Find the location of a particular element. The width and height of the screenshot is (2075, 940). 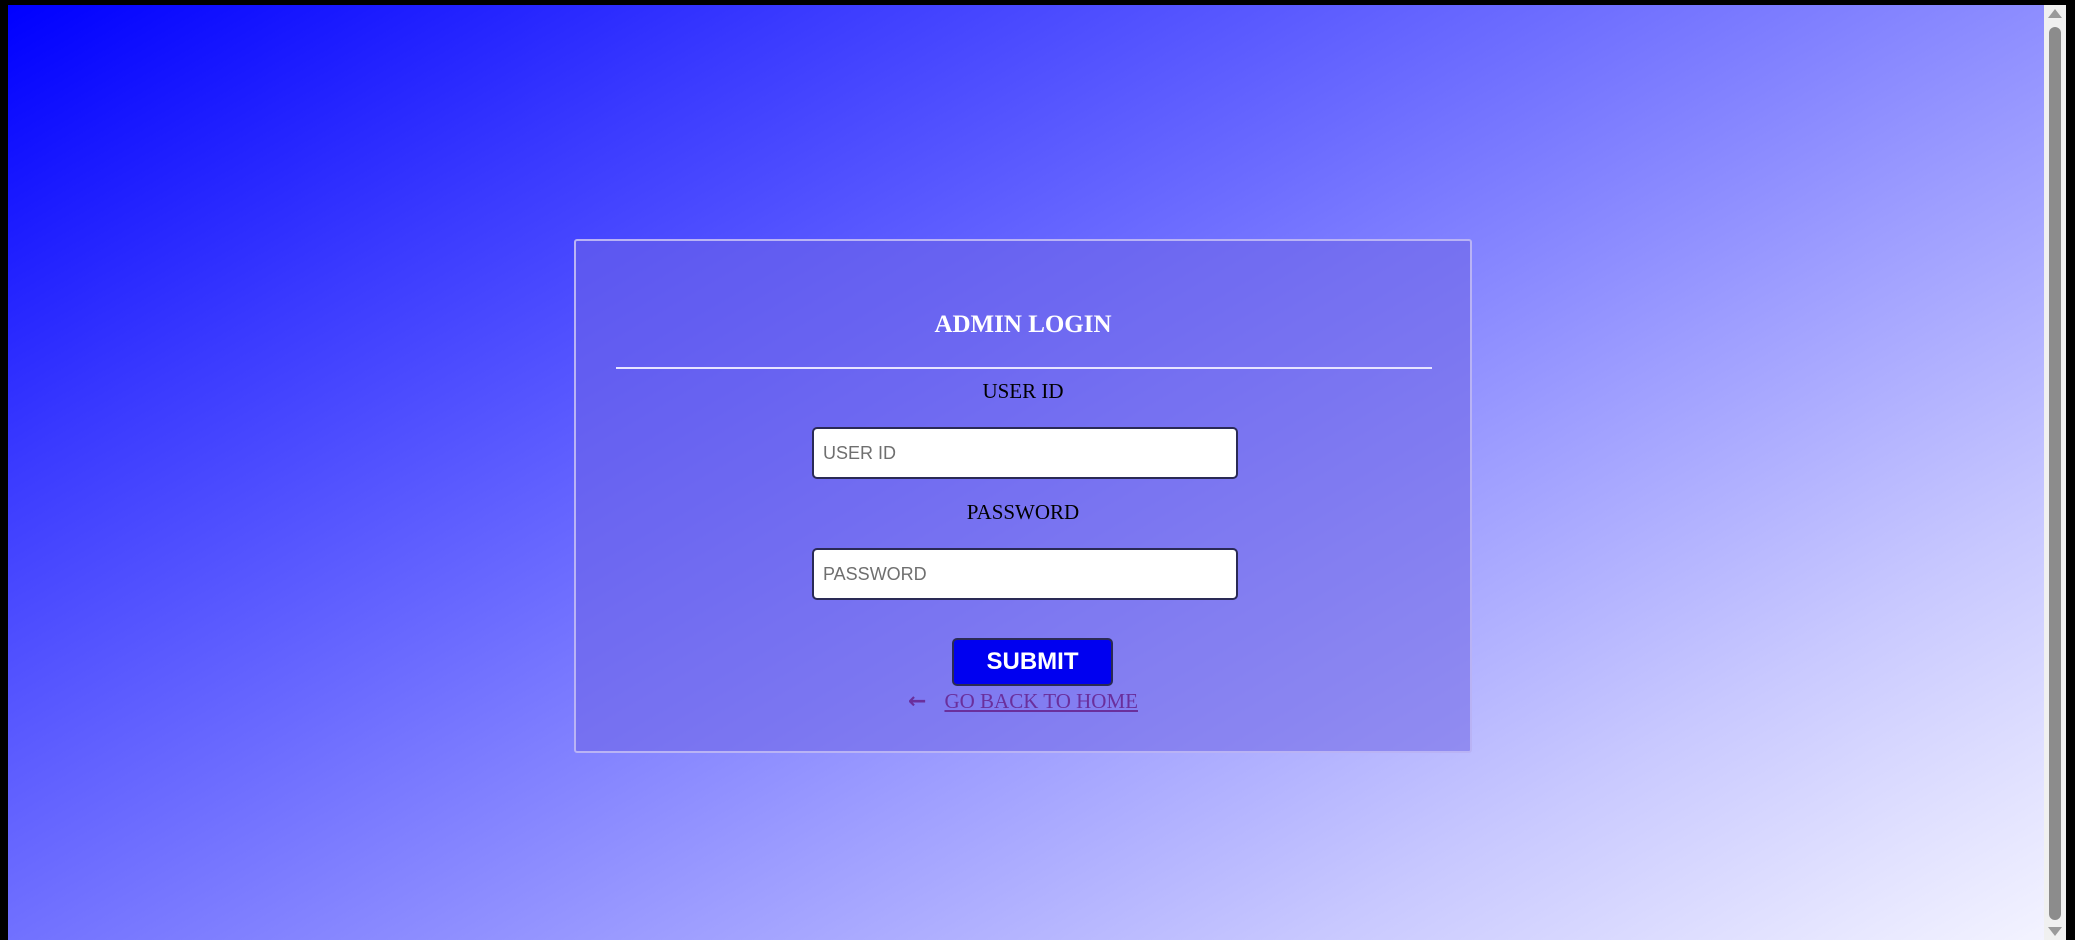

scrollbar-thumb is located at coordinates (2055, 473).